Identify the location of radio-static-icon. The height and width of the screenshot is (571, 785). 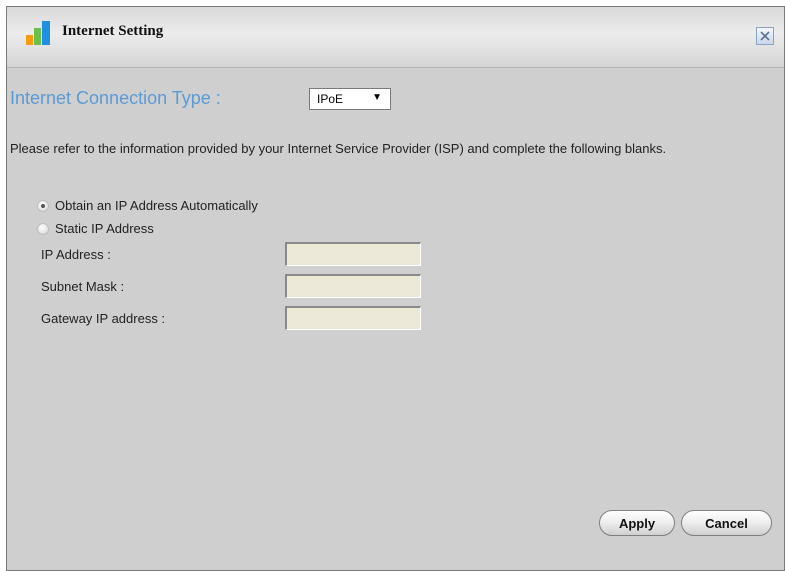
(43, 228).